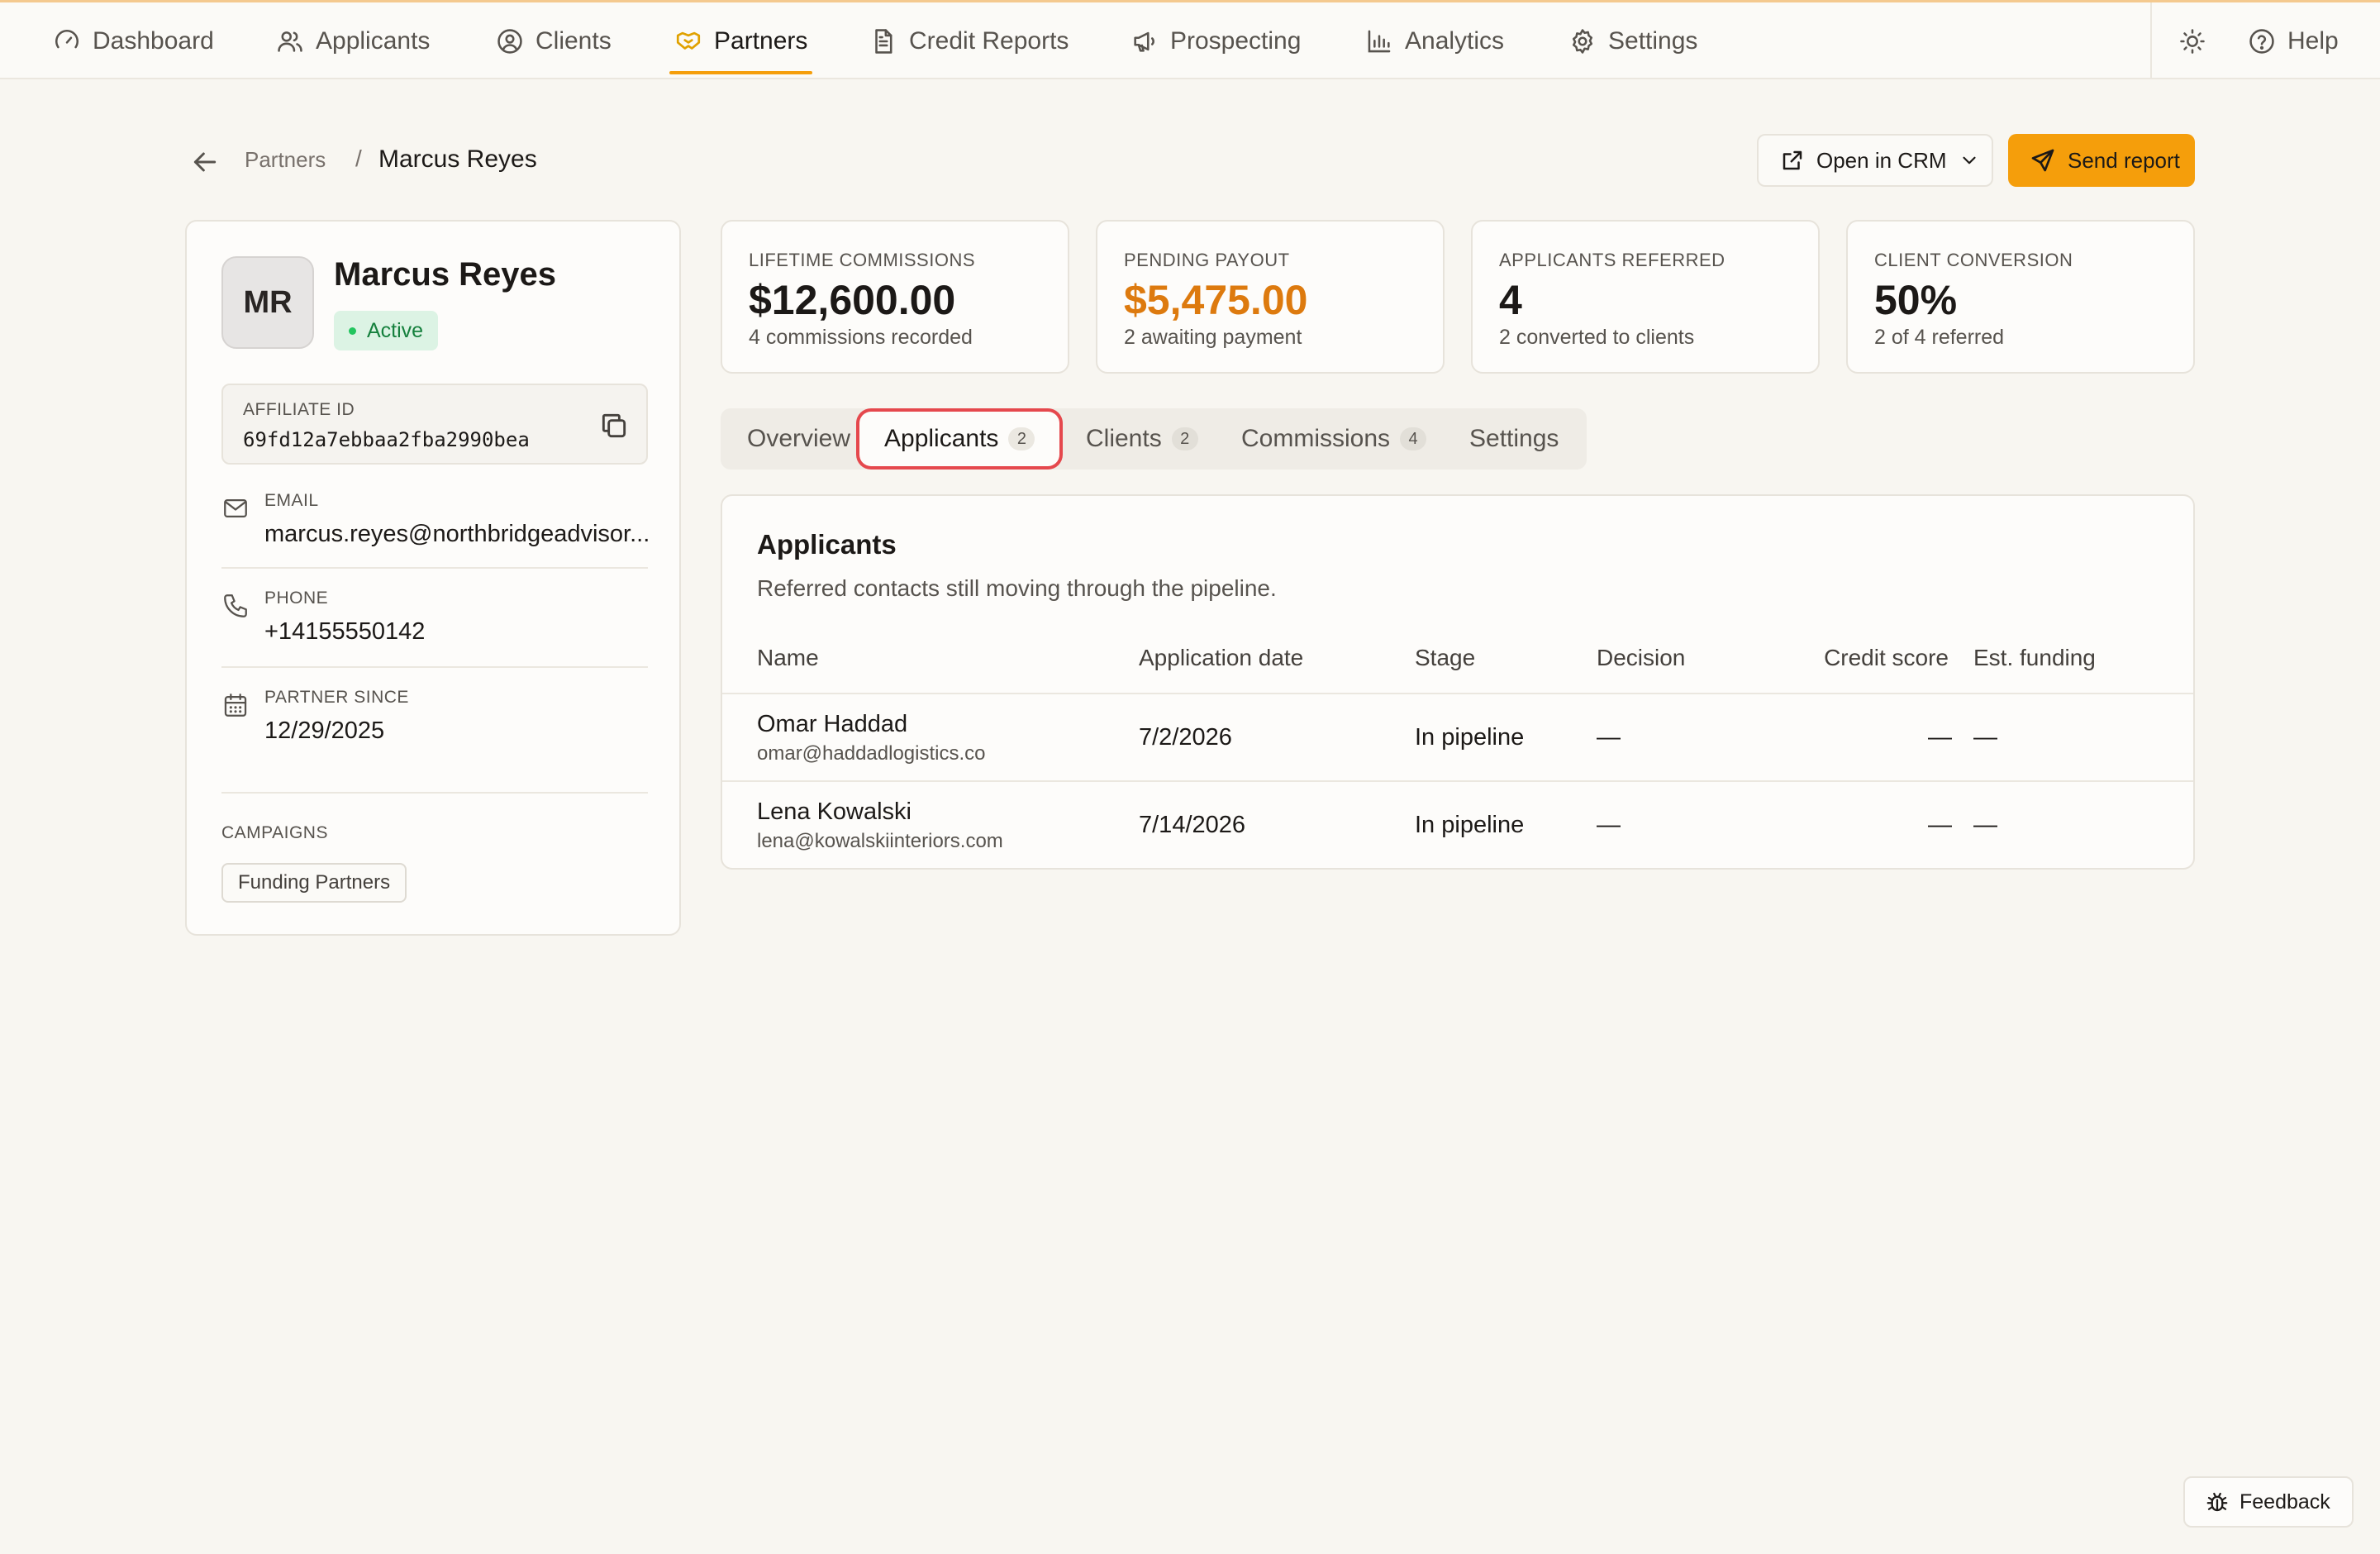 The image size is (2380, 1554). I want to click on nav-divider, so click(2151, 40).